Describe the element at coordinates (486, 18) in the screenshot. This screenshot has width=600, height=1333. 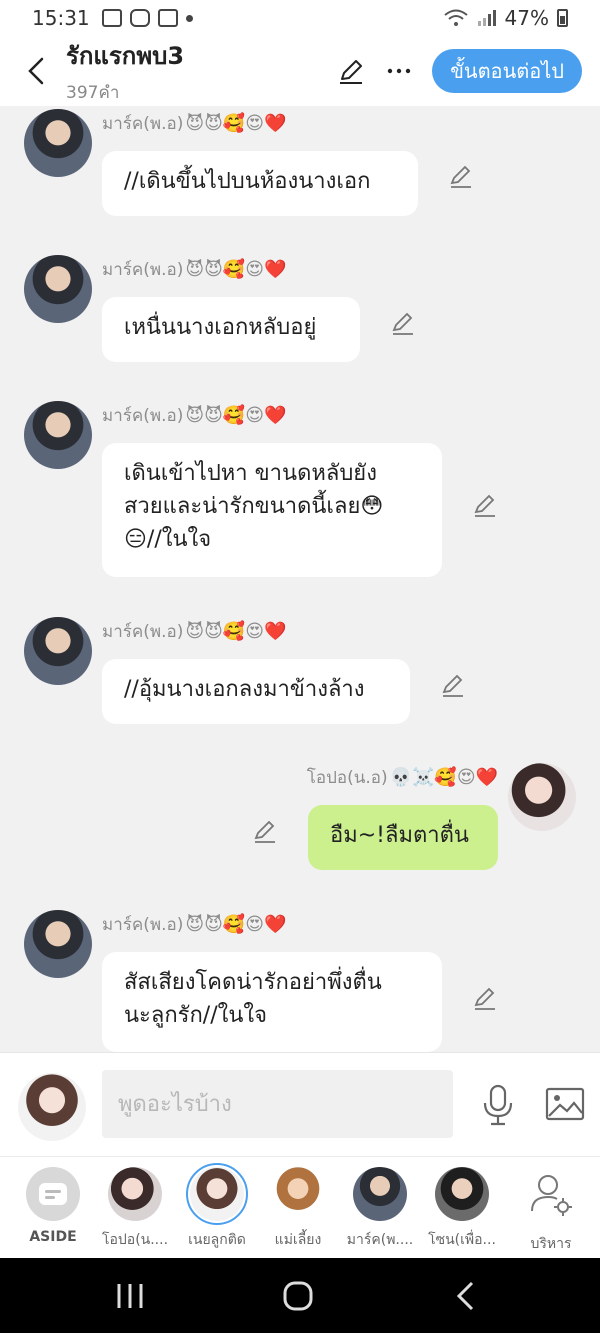
I see `signal-icon` at that location.